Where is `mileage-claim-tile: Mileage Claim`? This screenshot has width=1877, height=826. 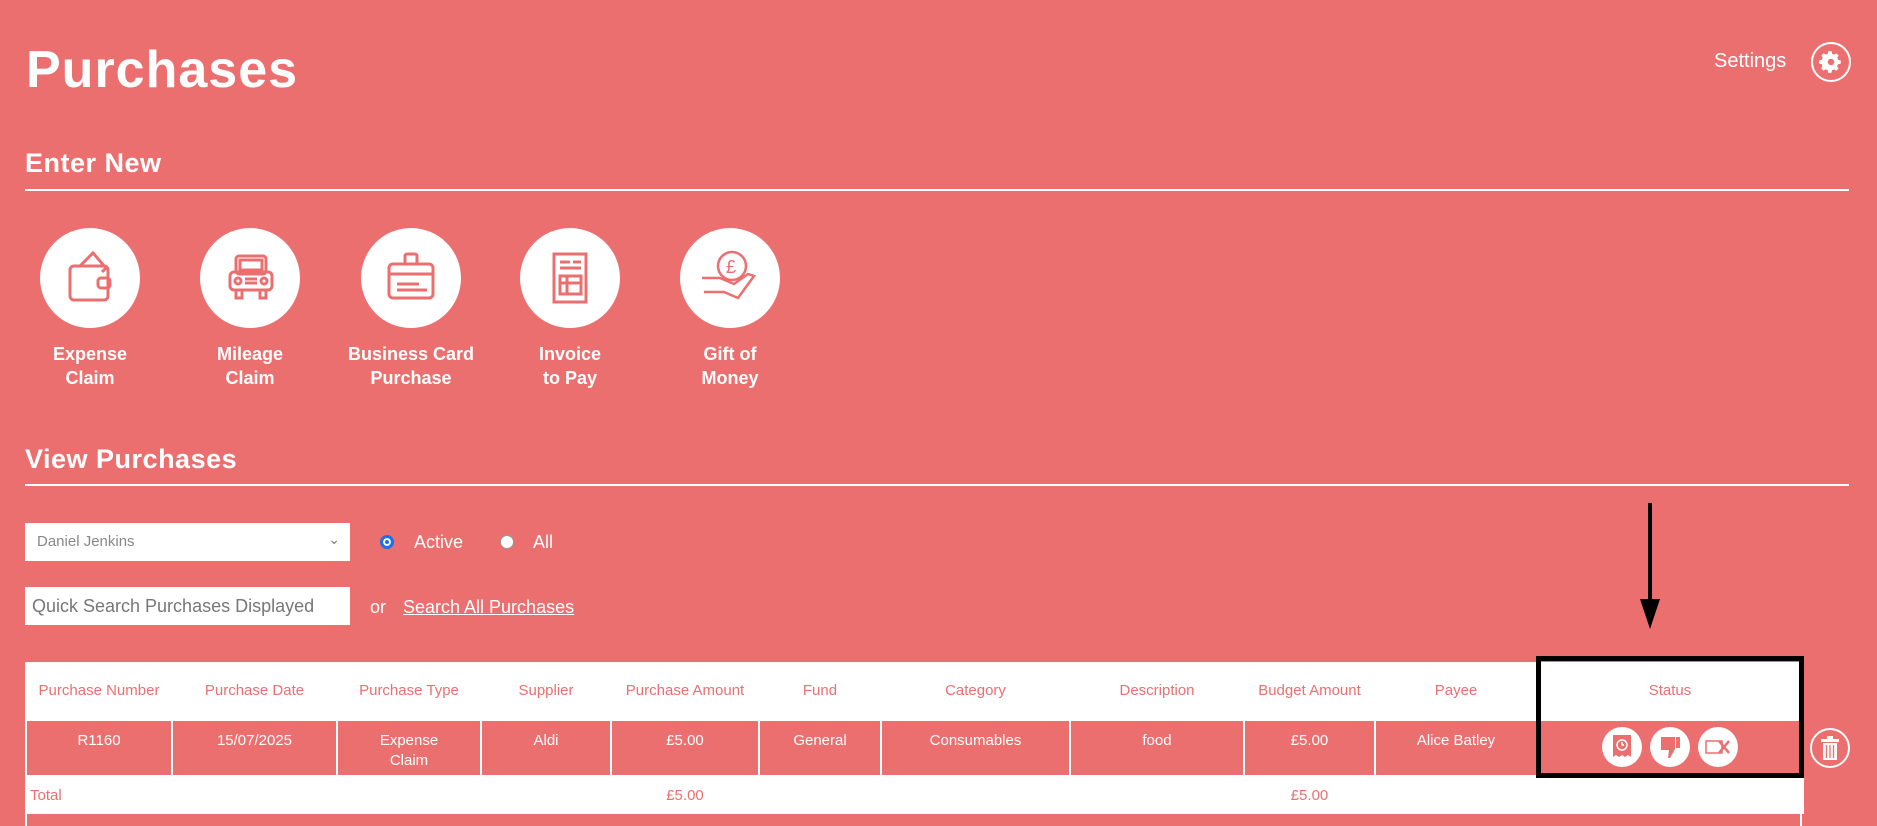
mileage-claim-tile: Mileage Claim is located at coordinates (250, 309).